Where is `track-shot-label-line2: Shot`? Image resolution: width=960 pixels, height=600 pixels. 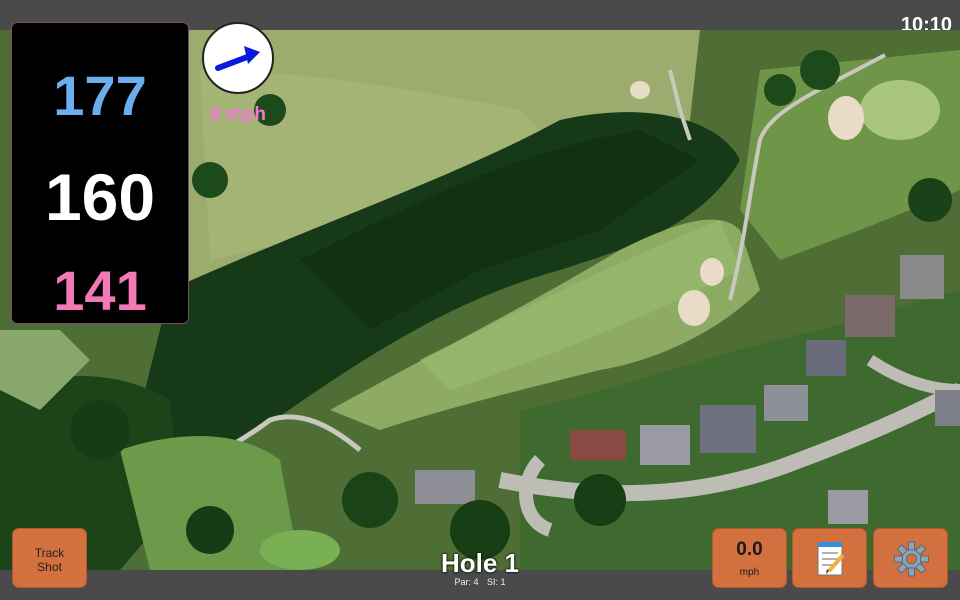
track-shot-label-line2: Shot is located at coordinates (49, 567).